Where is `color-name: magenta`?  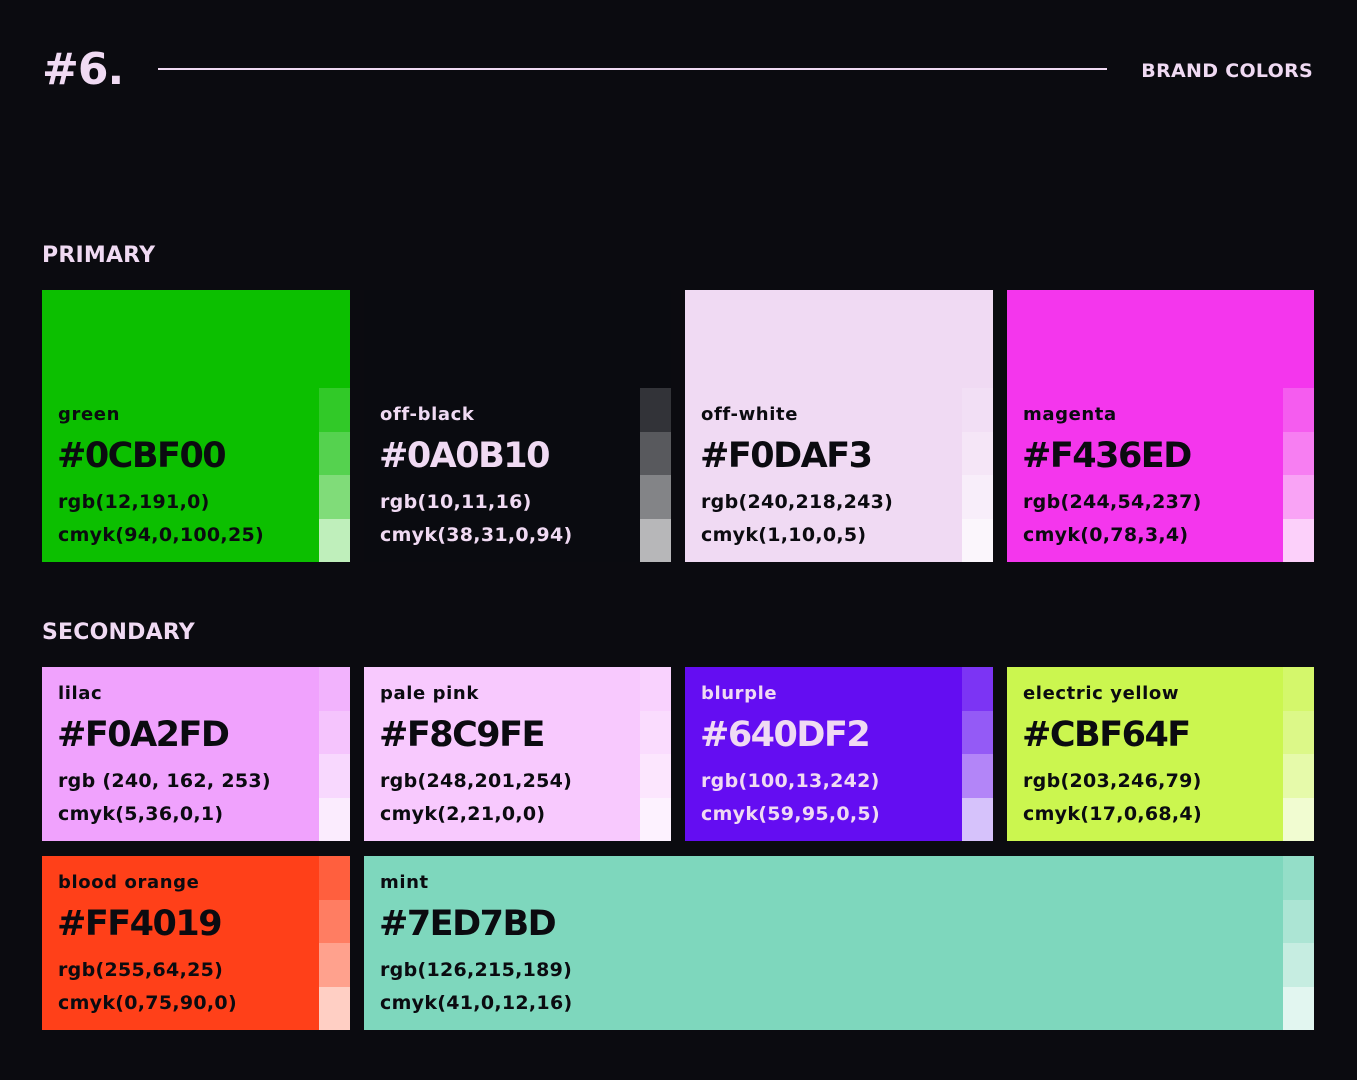 color-name: magenta is located at coordinates (1070, 414).